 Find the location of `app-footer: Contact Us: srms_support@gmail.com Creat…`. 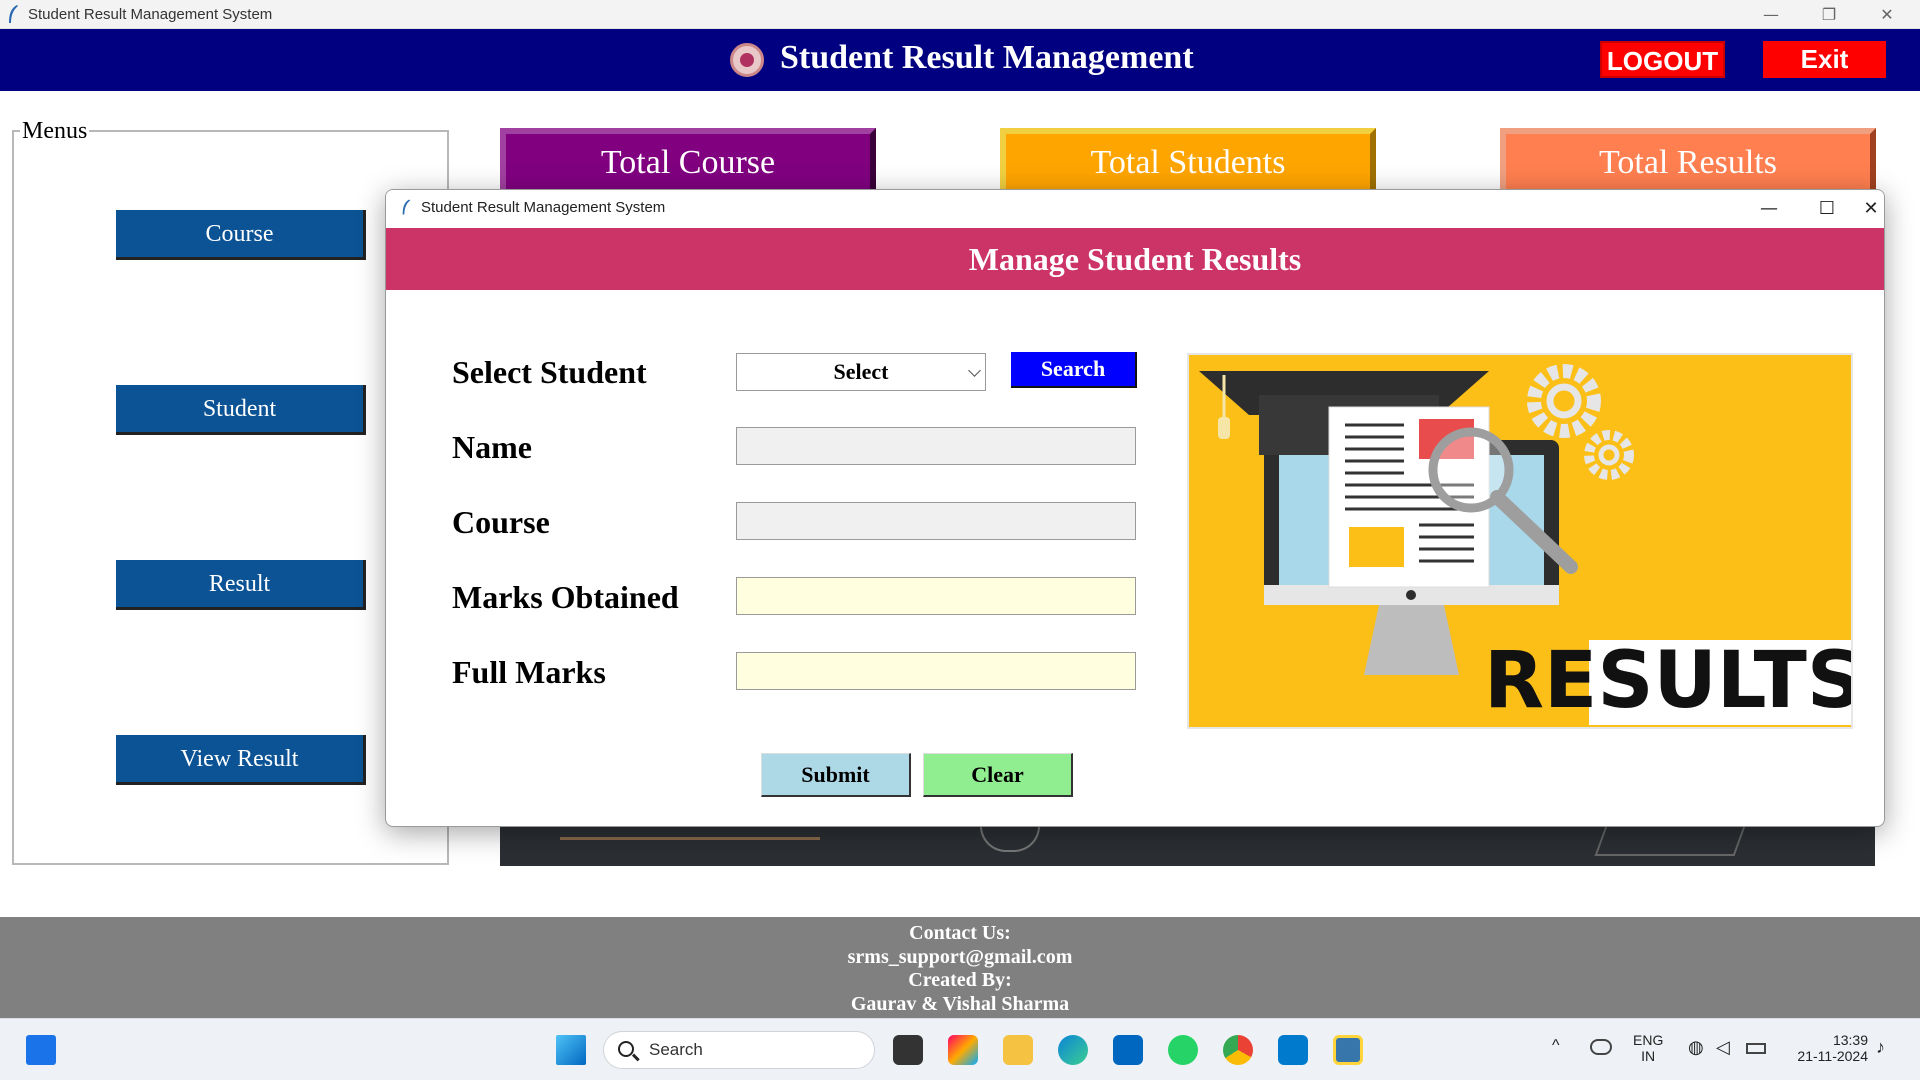

app-footer: Contact Us: srms_support@gmail.com Creat… is located at coordinates (960, 967).